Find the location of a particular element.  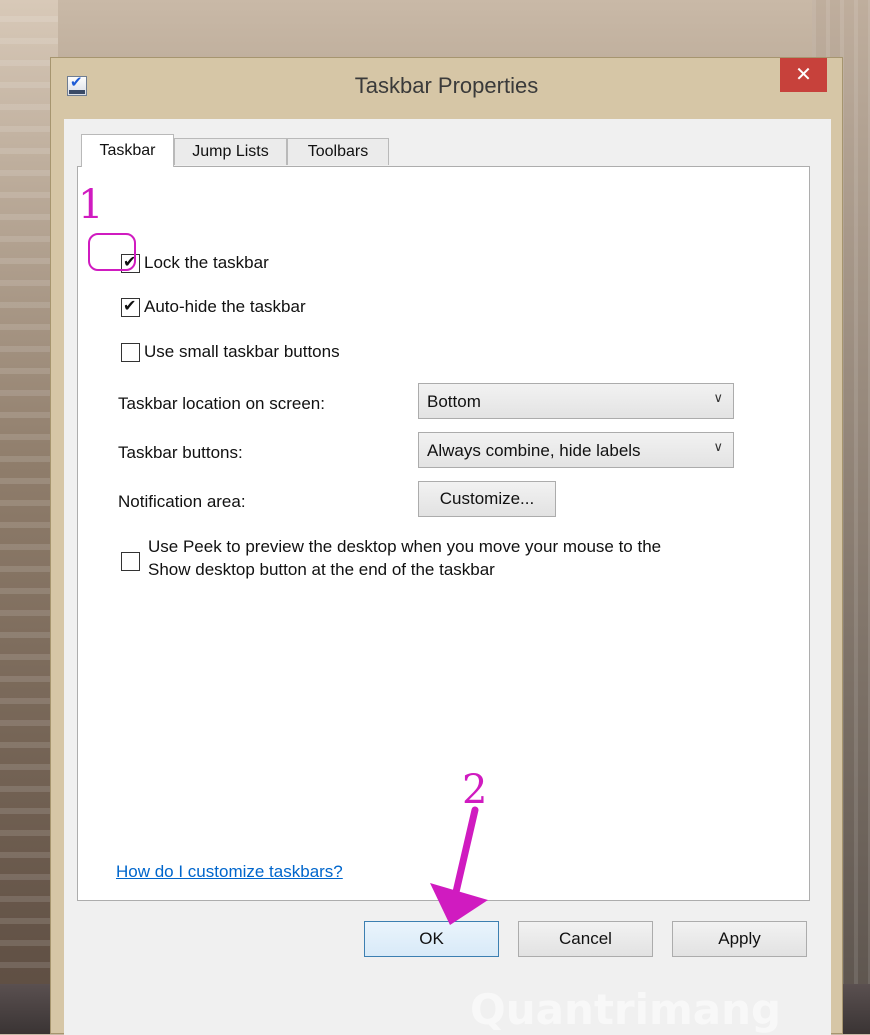

help-link: How do I customize taskbars? is located at coordinates (229, 872).